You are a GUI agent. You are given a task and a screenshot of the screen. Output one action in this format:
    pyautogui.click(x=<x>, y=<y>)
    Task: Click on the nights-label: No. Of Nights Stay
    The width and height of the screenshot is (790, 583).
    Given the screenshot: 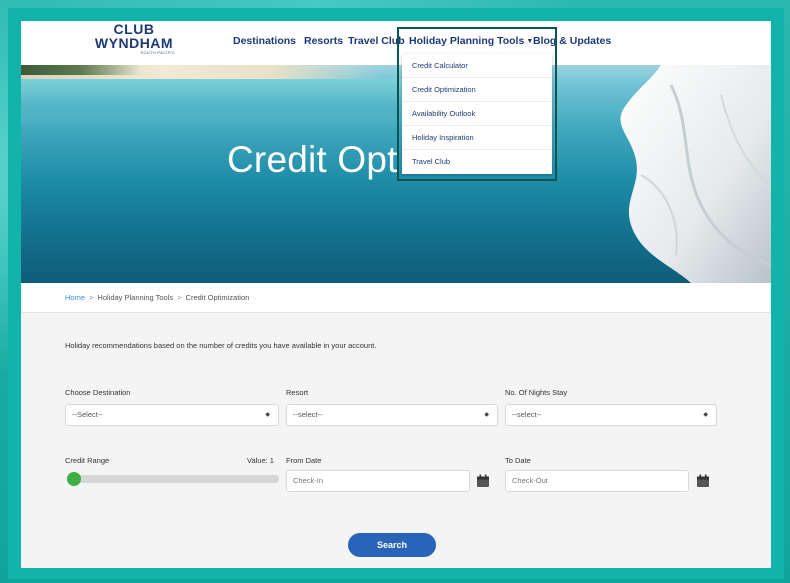 What is the action you would take?
    pyautogui.click(x=536, y=392)
    